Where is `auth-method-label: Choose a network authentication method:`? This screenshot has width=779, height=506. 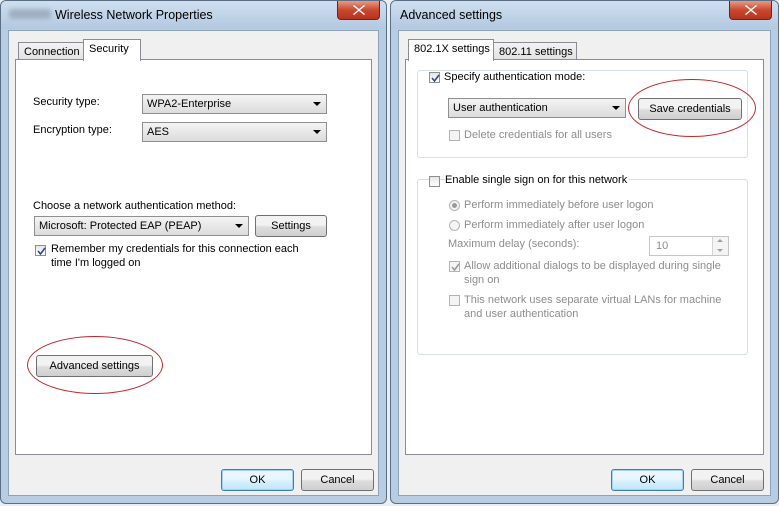
auth-method-label: Choose a network authentication method: is located at coordinates (135, 206).